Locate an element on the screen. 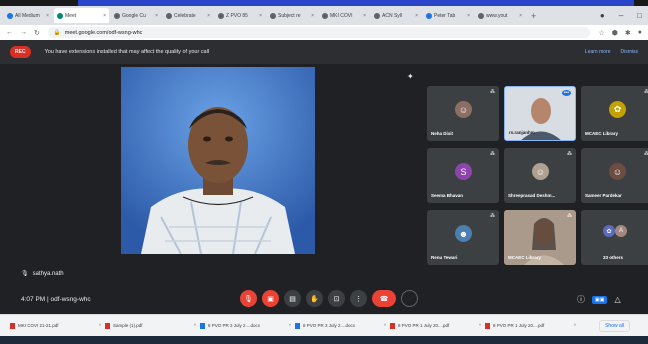 The image size is (648, 344). participant-tile: ☻ ⁂ Renu Tewari is located at coordinates (463, 237).